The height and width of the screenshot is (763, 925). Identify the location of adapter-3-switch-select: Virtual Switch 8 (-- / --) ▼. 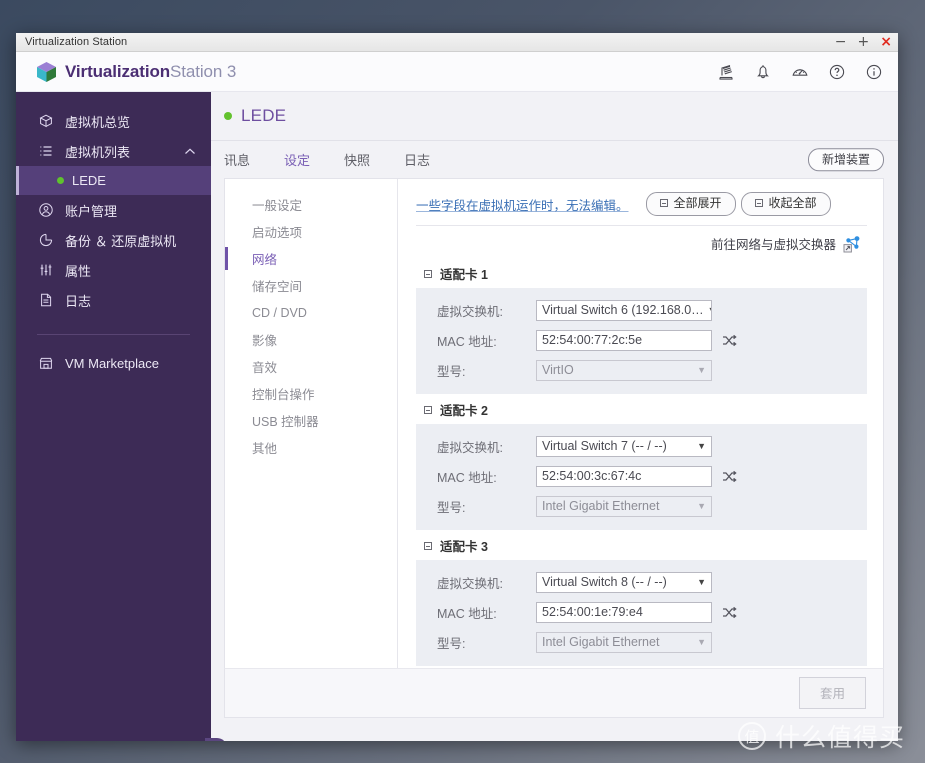
(624, 582).